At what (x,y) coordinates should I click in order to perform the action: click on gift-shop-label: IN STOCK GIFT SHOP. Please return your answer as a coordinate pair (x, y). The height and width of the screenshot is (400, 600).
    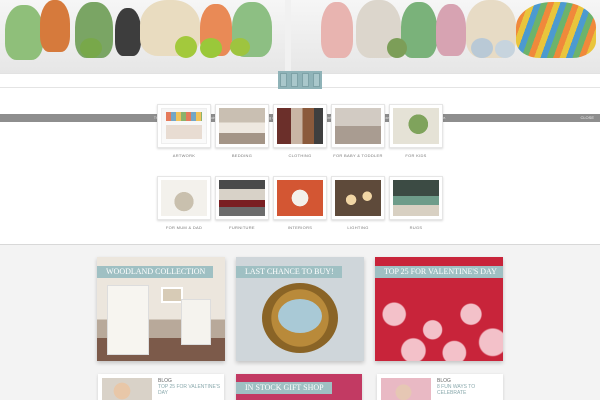
    Looking at the image, I should click on (284, 388).